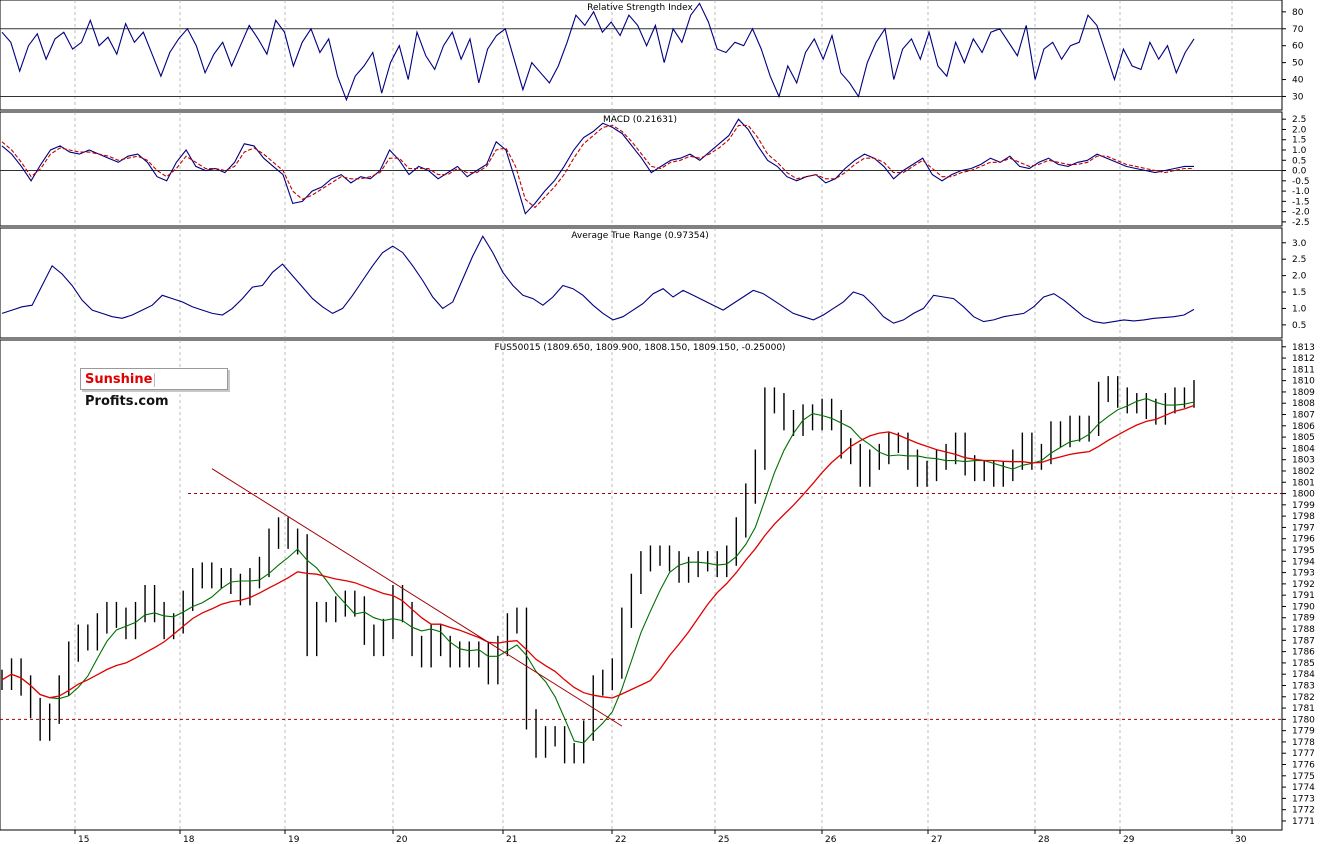  Describe the element at coordinates (1303, 574) in the screenshot. I see `y-tick-label: 1793` at that location.